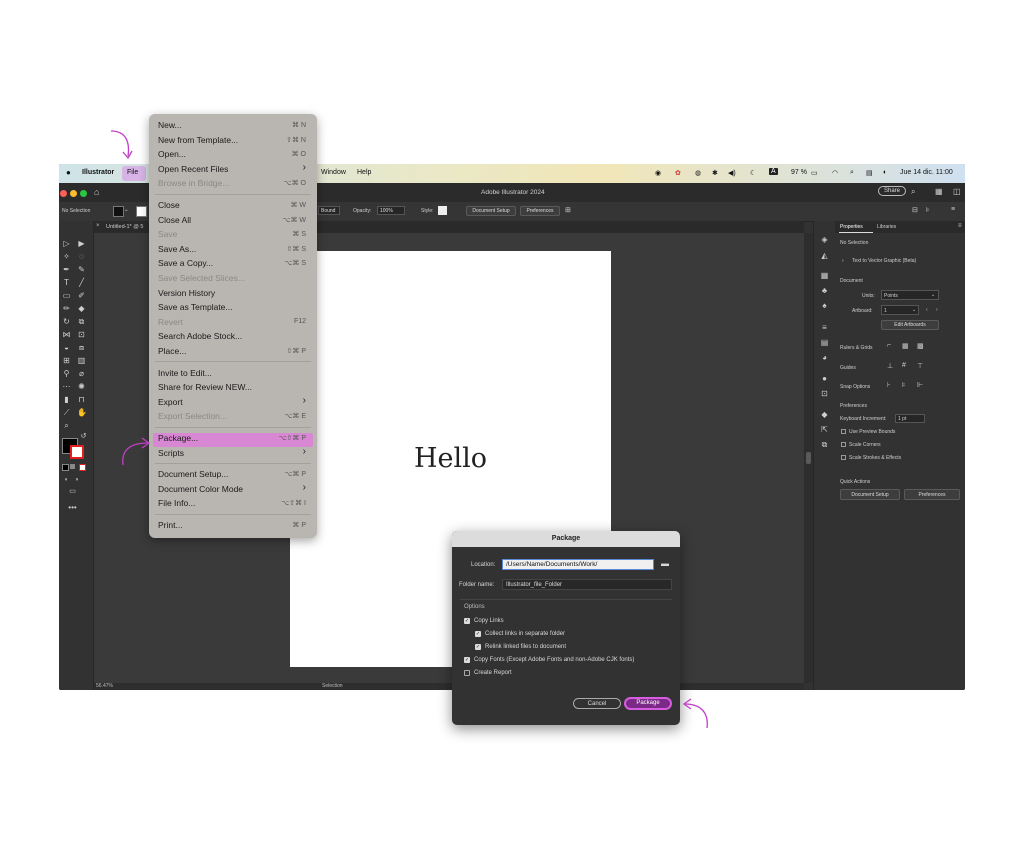 This screenshot has height=854, width=1024. Describe the element at coordinates (932, 494) in the screenshot. I see `preferences-panel-button: Preferences` at that location.